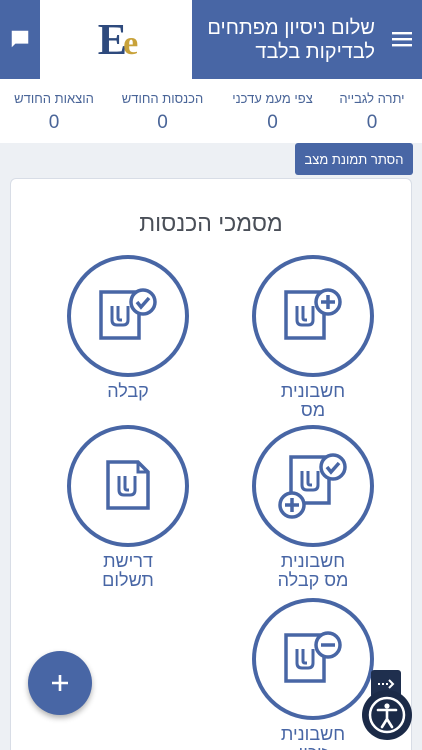 The height and width of the screenshot is (750, 422). I want to click on accessibility-icon, so click(387, 715).